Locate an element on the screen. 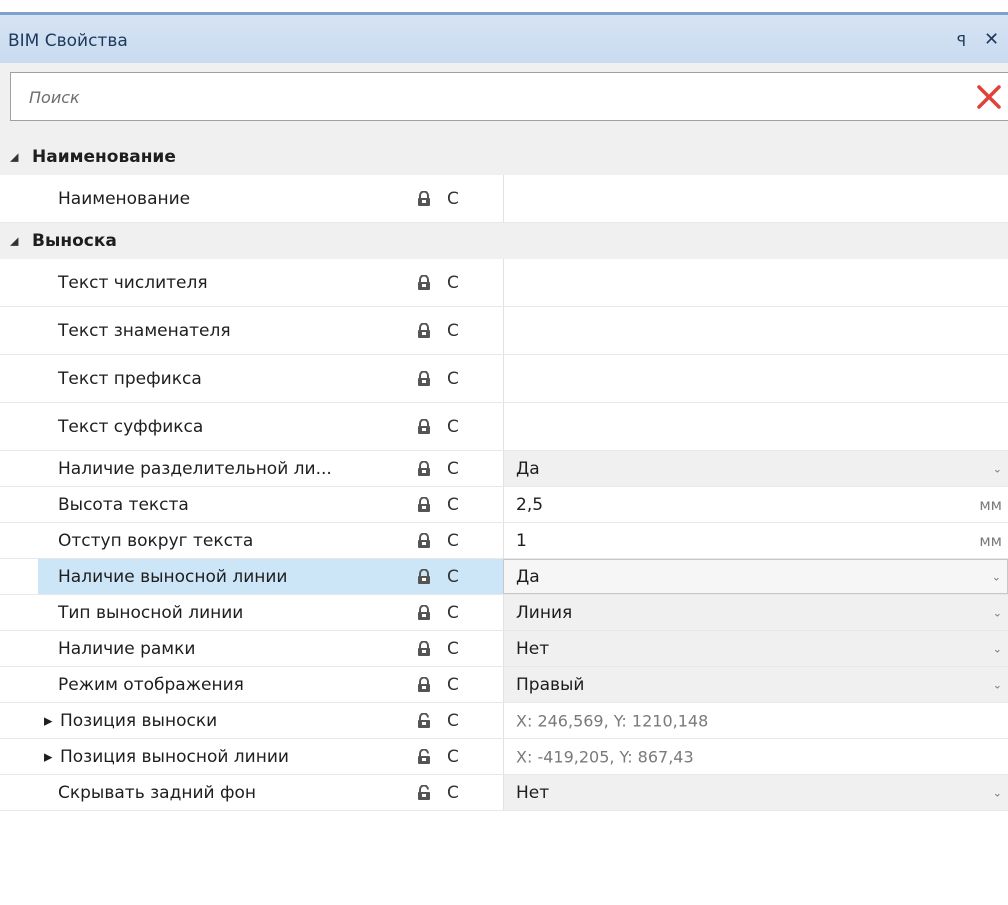 Image resolution: width=1008 pixels, height=905 pixels. property-label: Режим отображения is located at coordinates (151, 684).